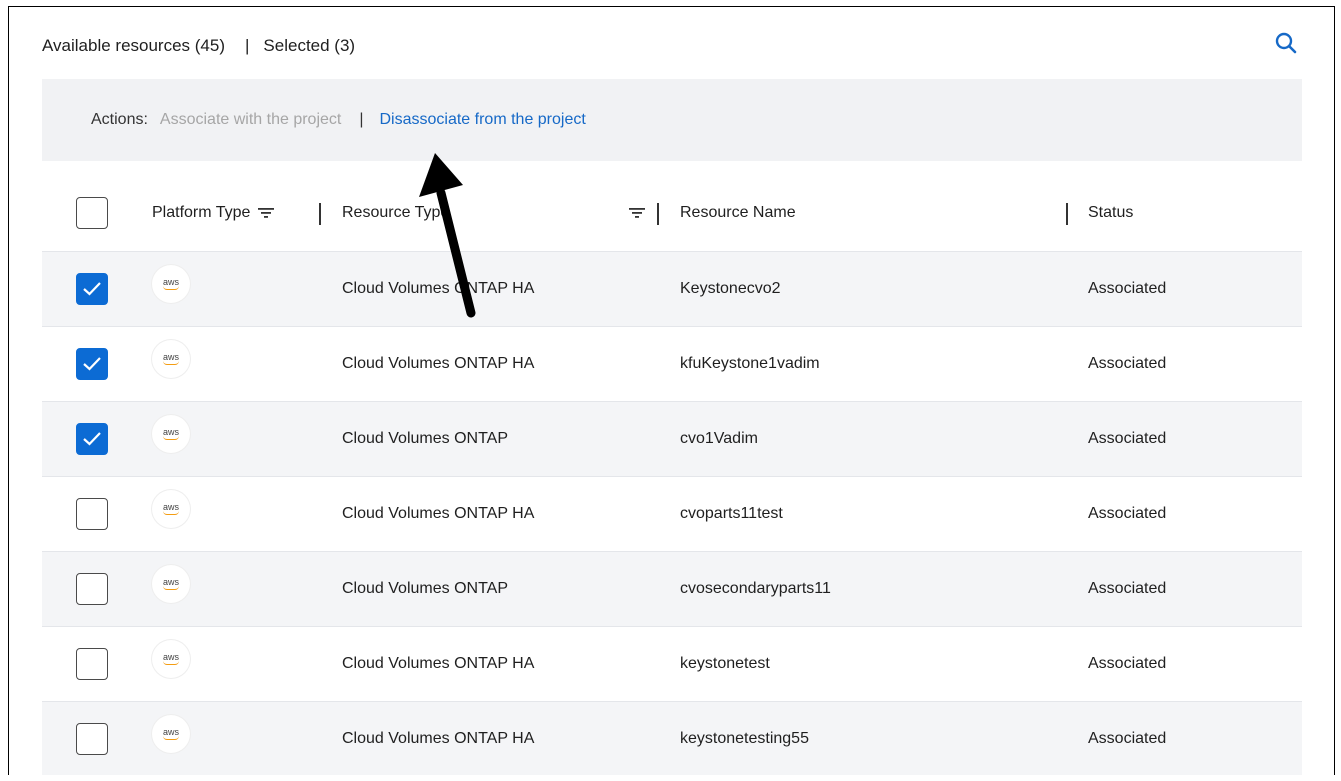  What do you see at coordinates (250, 120) in the screenshot?
I see `associate-action: Associate with the project` at bounding box center [250, 120].